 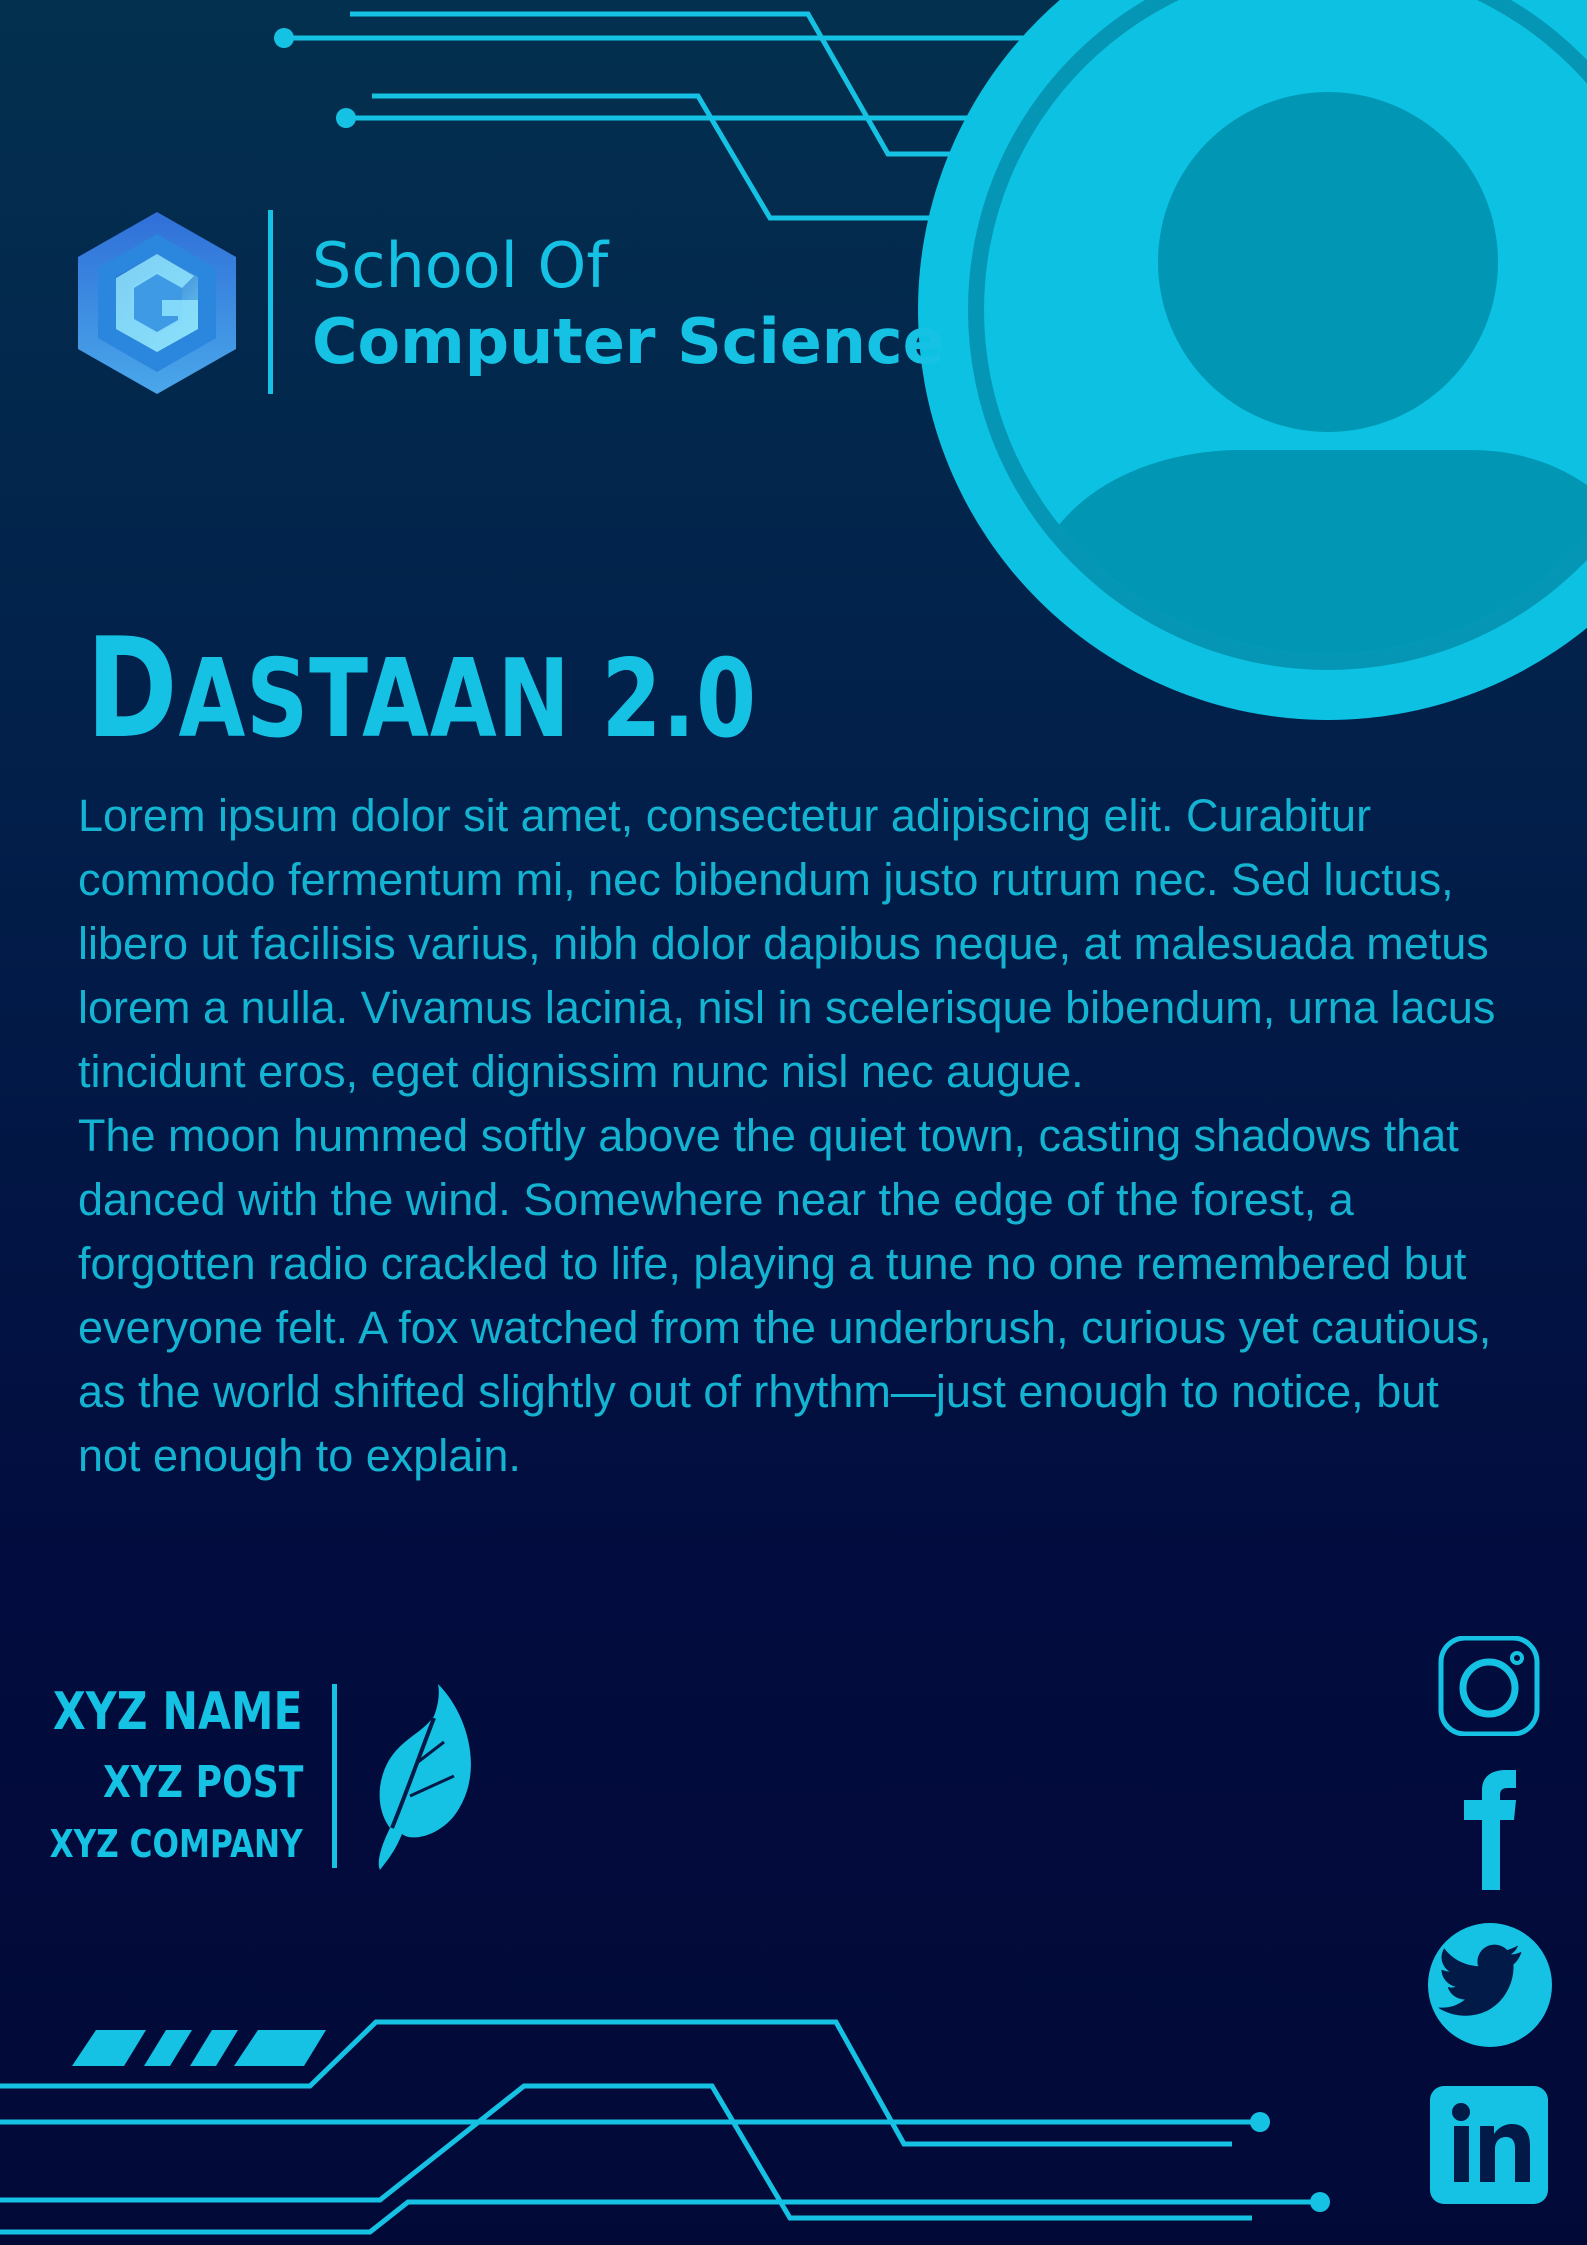 I want to click on linkedin-icon, so click(x=1490, y=2145).